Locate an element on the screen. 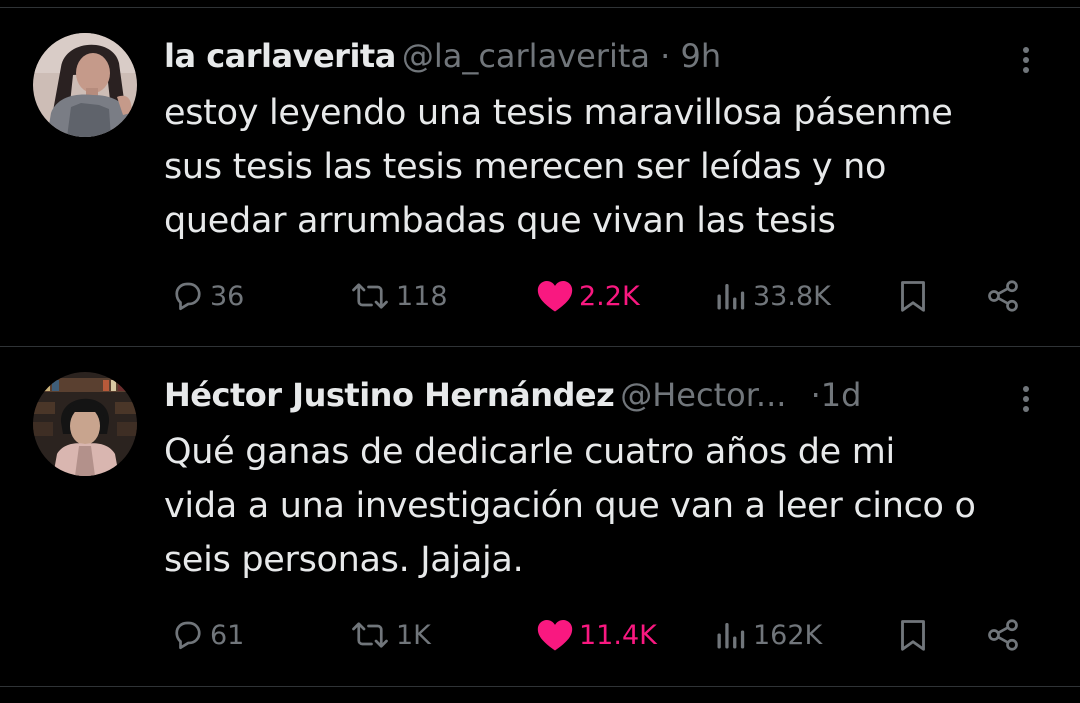 Image resolution: width=1080 pixels, height=703 pixels. tweet-header: Héctor Justino Hernández @Hector... ·1d is located at coordinates (579, 395).